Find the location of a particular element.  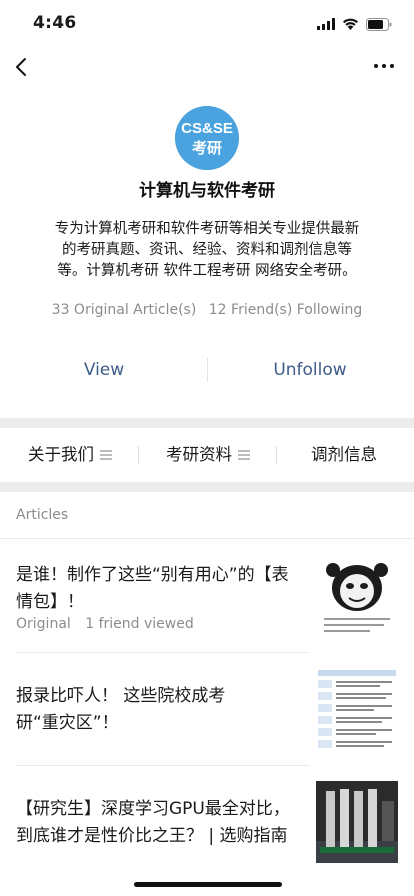

home-indicator is located at coordinates (208, 884).